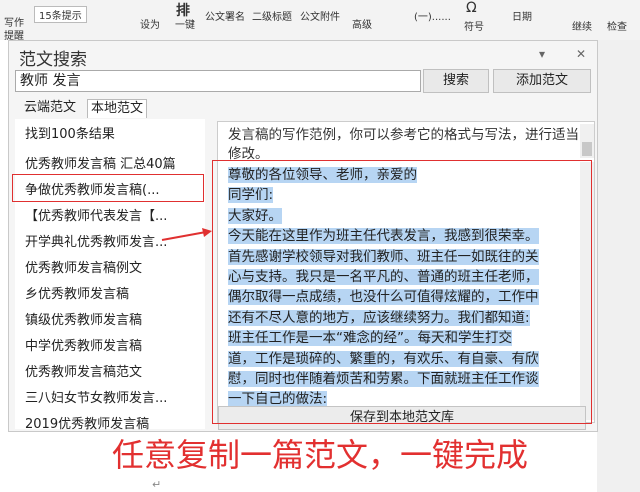  Describe the element at coordinates (83, 266) in the screenshot. I see `list-item: 优秀教师发言稿例文` at that location.